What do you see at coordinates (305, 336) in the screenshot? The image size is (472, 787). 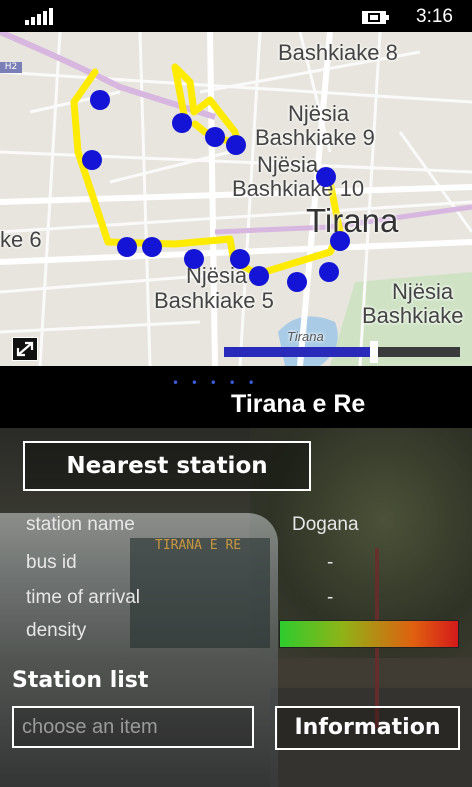 I see `map-lake-label: Tirana` at bounding box center [305, 336].